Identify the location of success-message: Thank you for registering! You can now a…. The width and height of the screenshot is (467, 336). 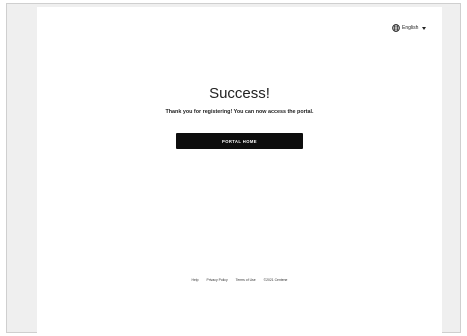
(239, 112).